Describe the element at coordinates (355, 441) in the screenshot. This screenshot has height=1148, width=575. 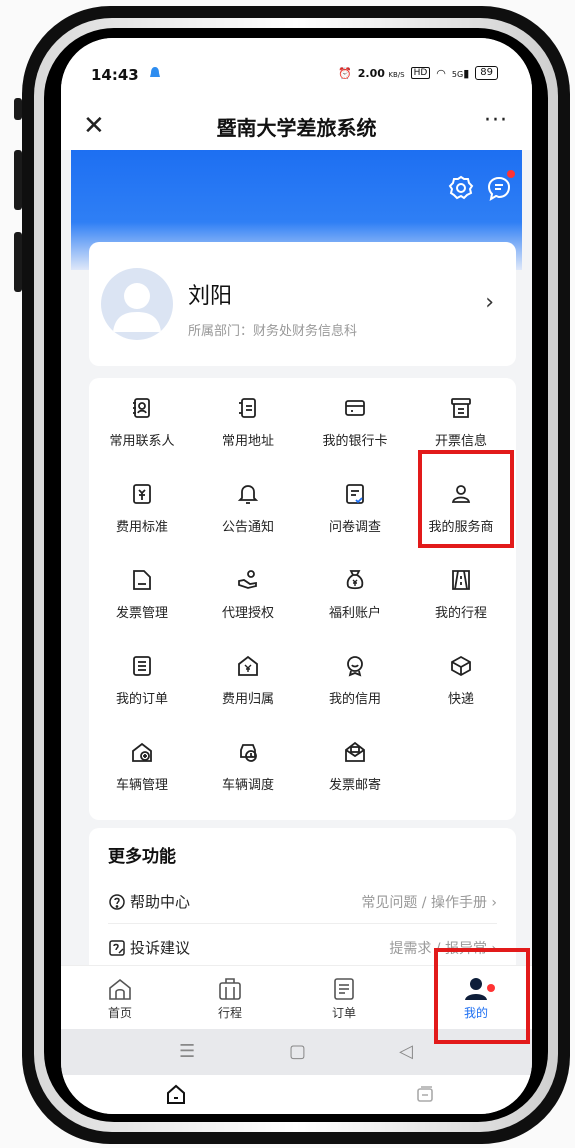
I see `grid-item-label: 我的银行卡` at that location.